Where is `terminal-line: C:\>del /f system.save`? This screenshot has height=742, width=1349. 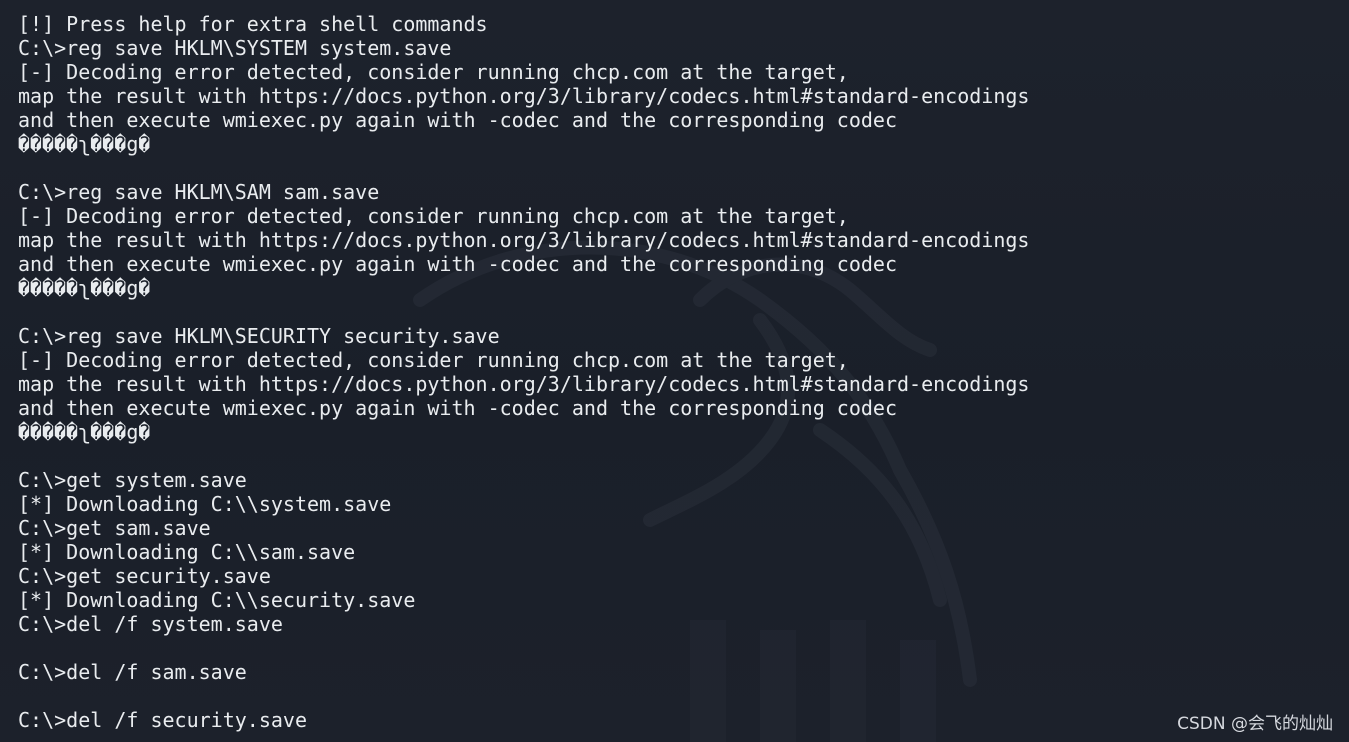
terminal-line: C:\>del /f system.save is located at coordinates (150, 624).